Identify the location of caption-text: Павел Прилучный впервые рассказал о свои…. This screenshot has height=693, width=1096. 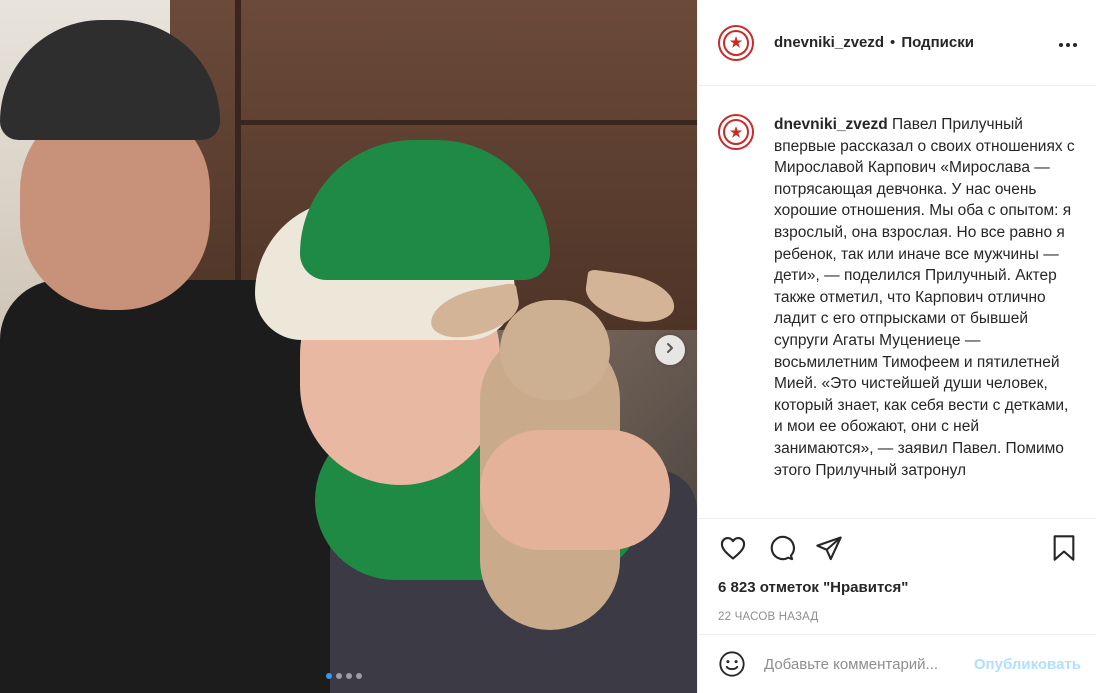
(924, 297).